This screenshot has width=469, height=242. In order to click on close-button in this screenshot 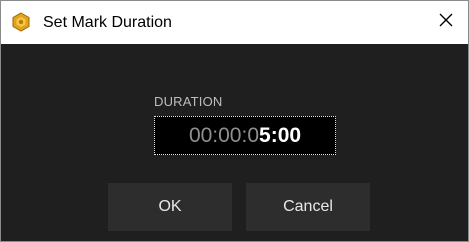, I will do `click(446, 22)`.